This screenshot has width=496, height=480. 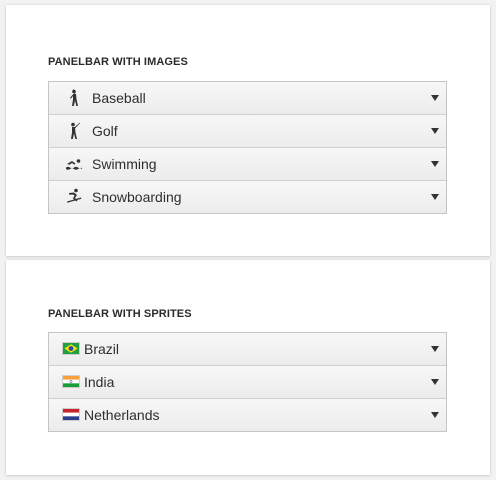 I want to click on swimmer-icon, so click(x=74, y=164).